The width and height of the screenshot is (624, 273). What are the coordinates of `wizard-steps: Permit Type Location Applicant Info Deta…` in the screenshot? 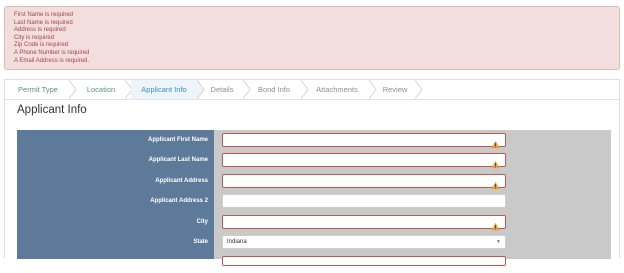 It's located at (312, 90).